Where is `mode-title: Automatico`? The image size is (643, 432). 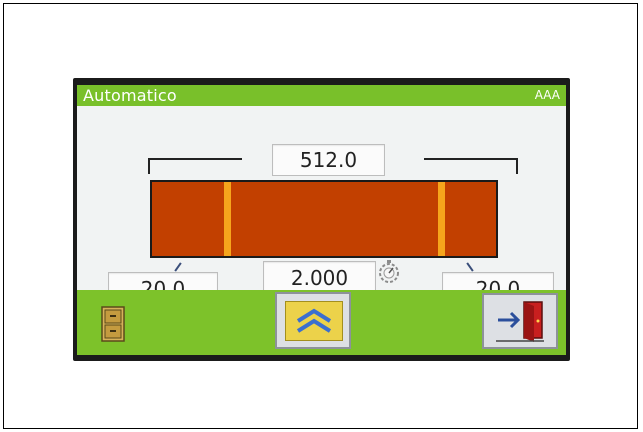
mode-title: Automatico is located at coordinates (130, 95).